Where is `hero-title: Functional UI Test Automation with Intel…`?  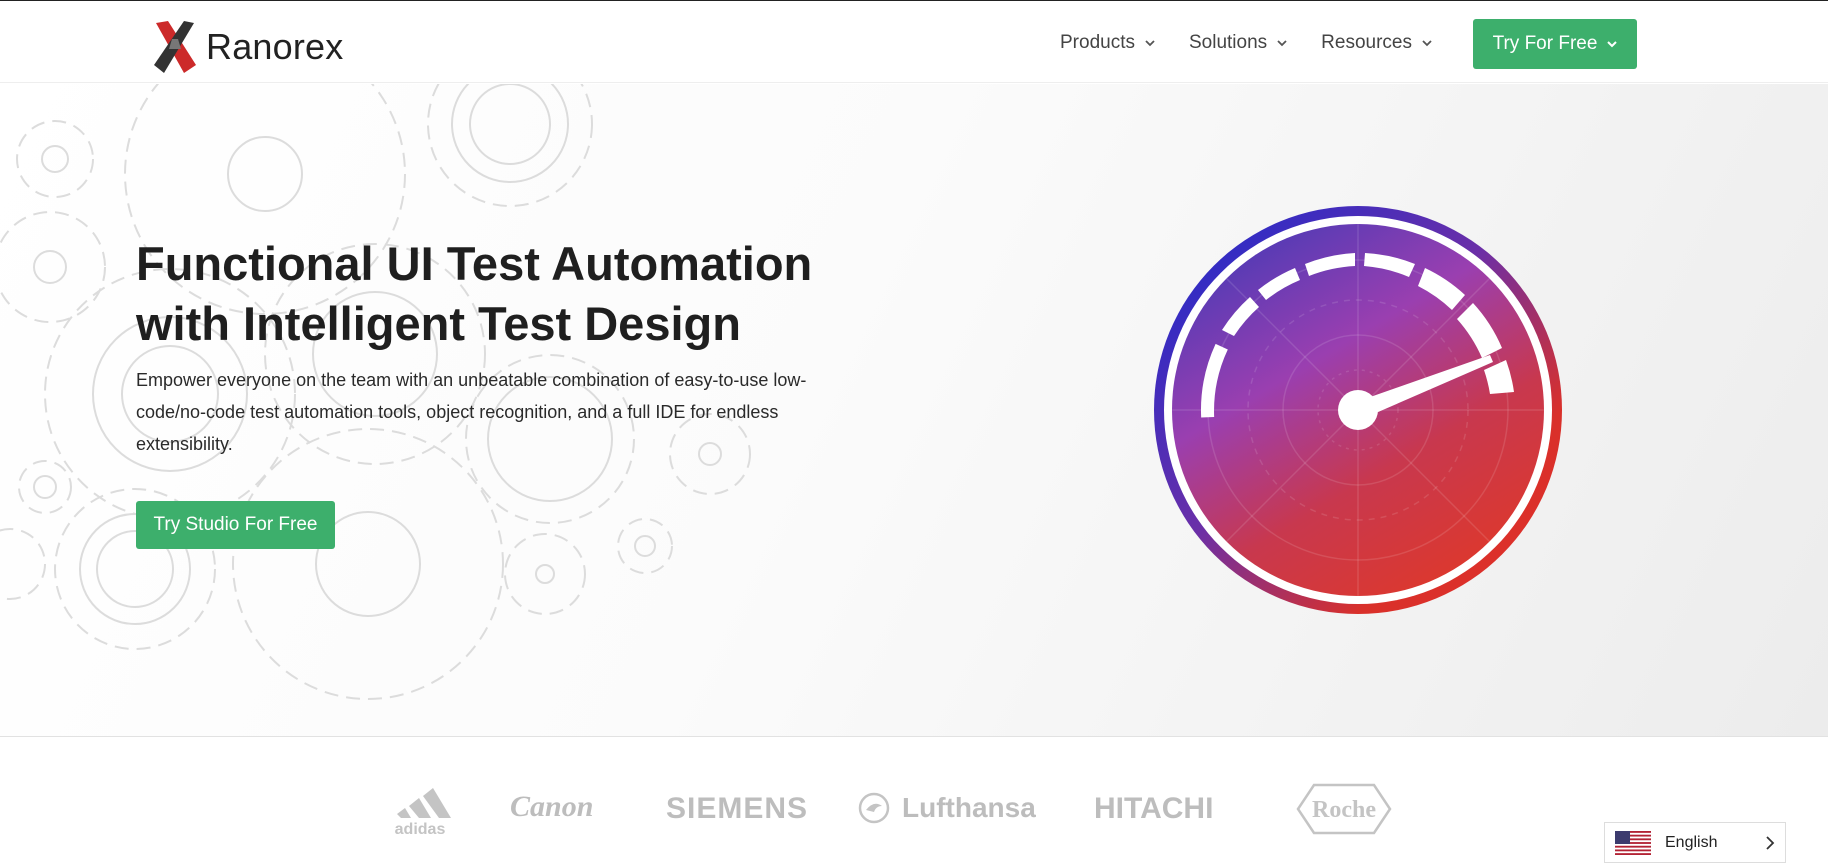
hero-title: Functional UI Test Automation with Intel… is located at coordinates (516, 294).